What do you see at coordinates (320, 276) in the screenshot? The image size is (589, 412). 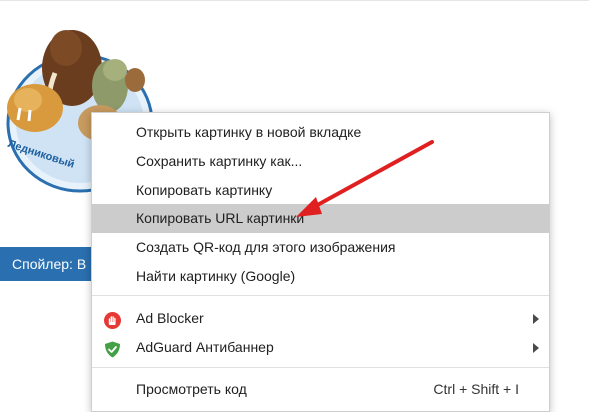 I see `menu-item-search-image-google: Найти картинку (Google)` at bounding box center [320, 276].